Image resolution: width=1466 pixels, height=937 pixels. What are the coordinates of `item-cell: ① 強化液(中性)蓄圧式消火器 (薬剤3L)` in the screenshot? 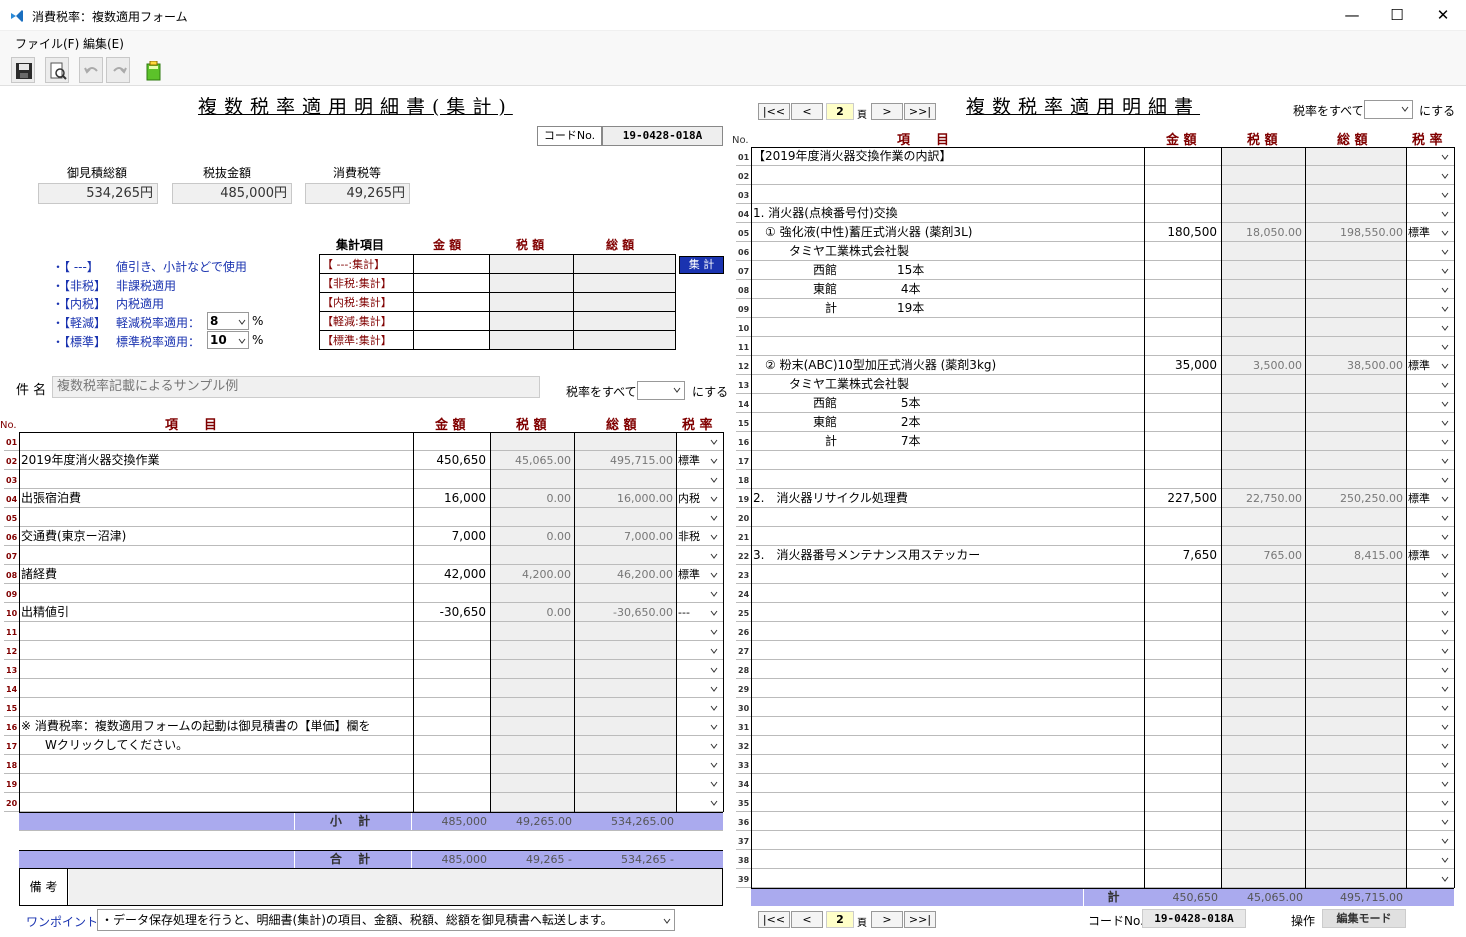 It's located at (947, 232).